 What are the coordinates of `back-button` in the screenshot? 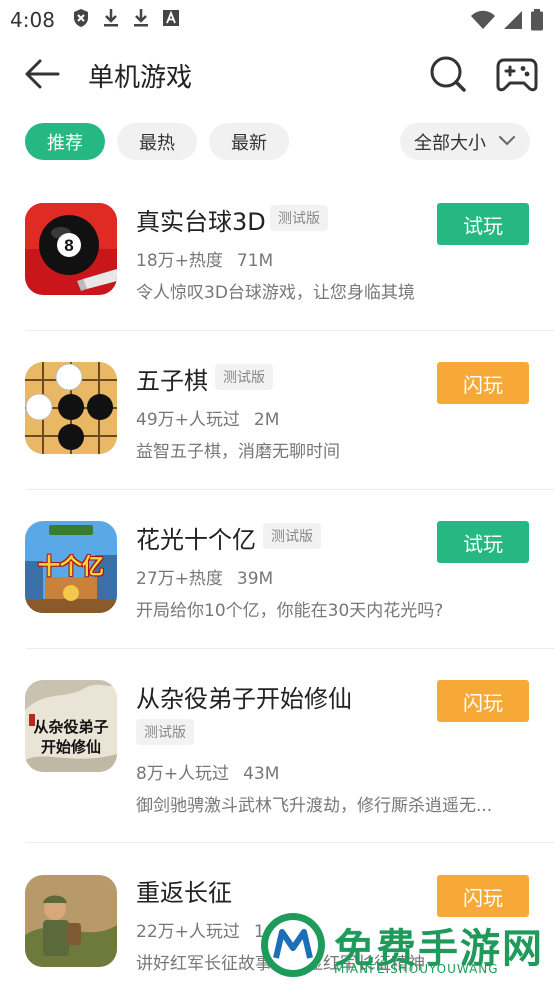 It's located at (42, 74).